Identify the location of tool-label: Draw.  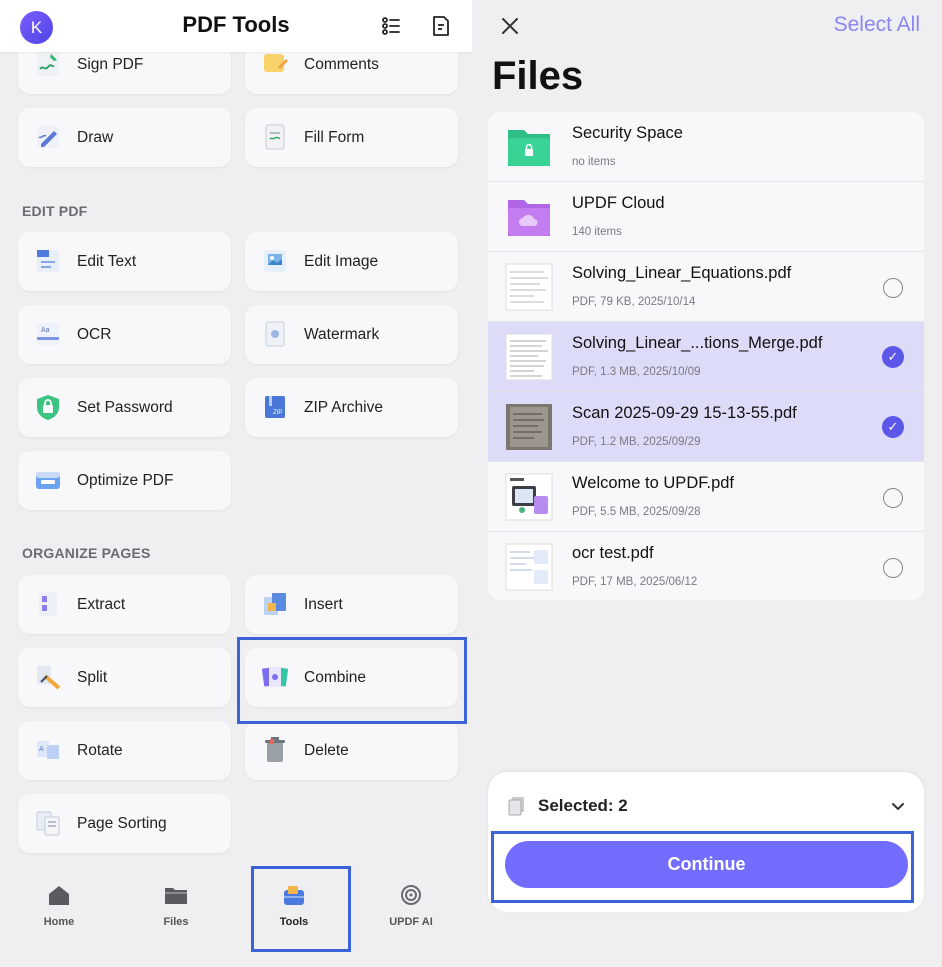
(95, 137).